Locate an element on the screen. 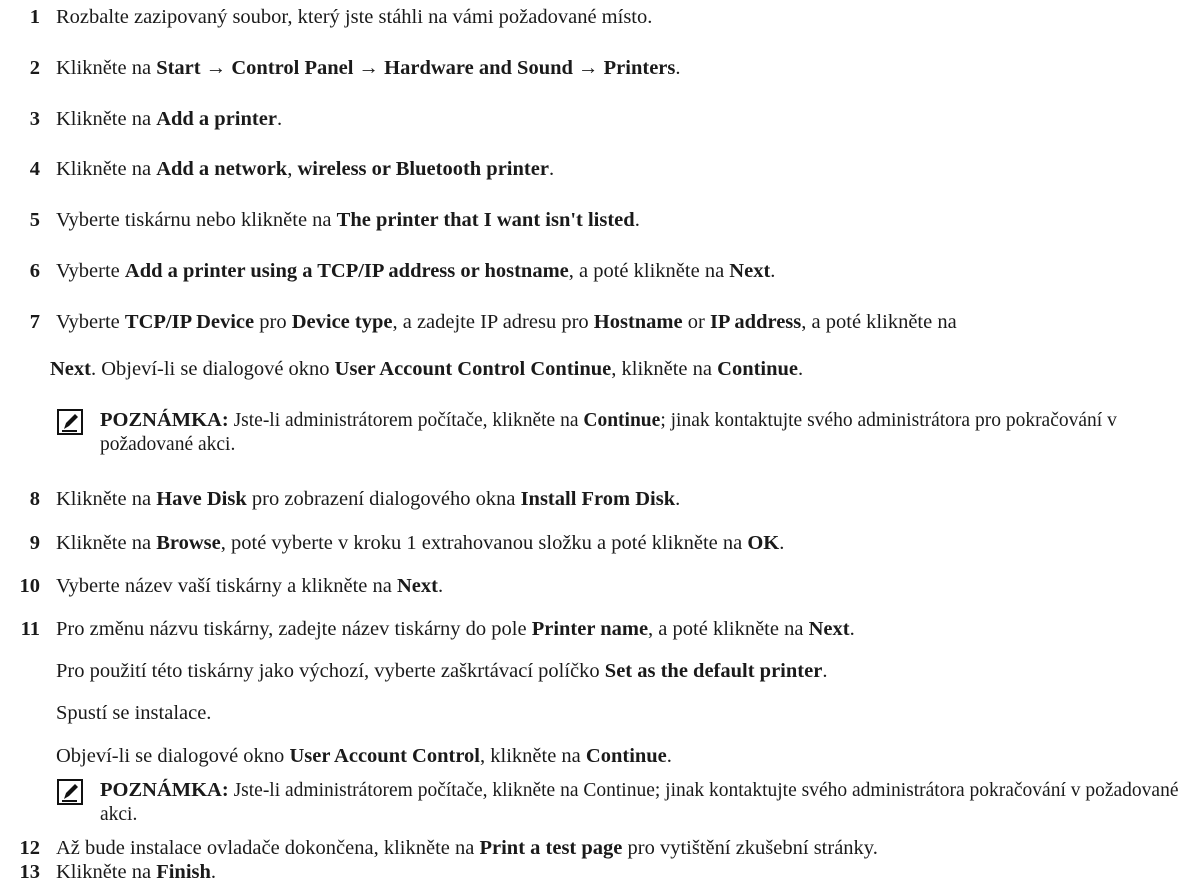 Image resolution: width=1191 pixels, height=884 pixels. bold-term: TCP/IP Device is located at coordinates (189, 322).